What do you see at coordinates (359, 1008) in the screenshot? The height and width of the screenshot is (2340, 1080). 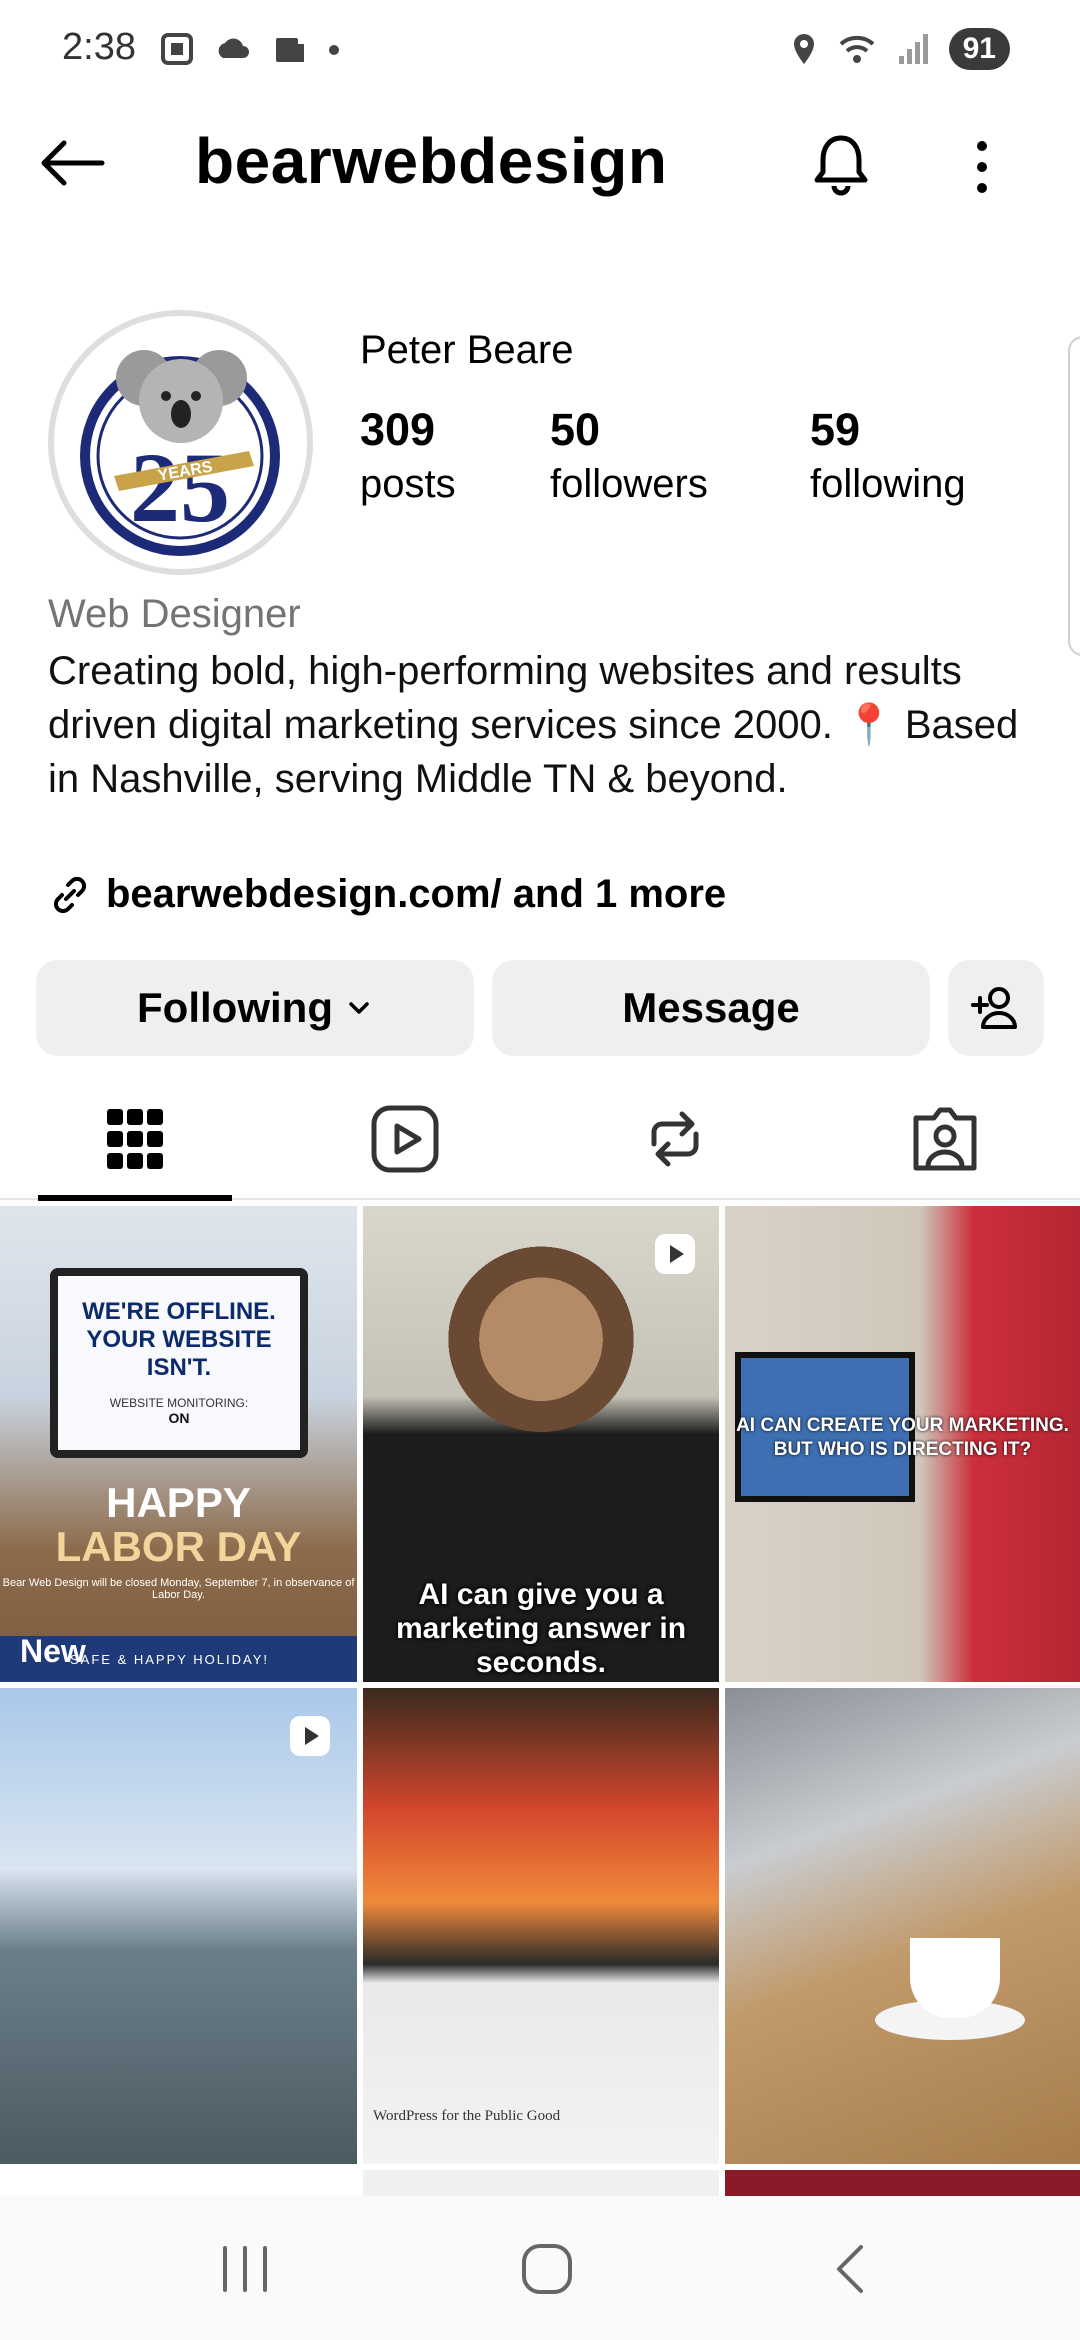 I see `chevron-down-icon` at bounding box center [359, 1008].